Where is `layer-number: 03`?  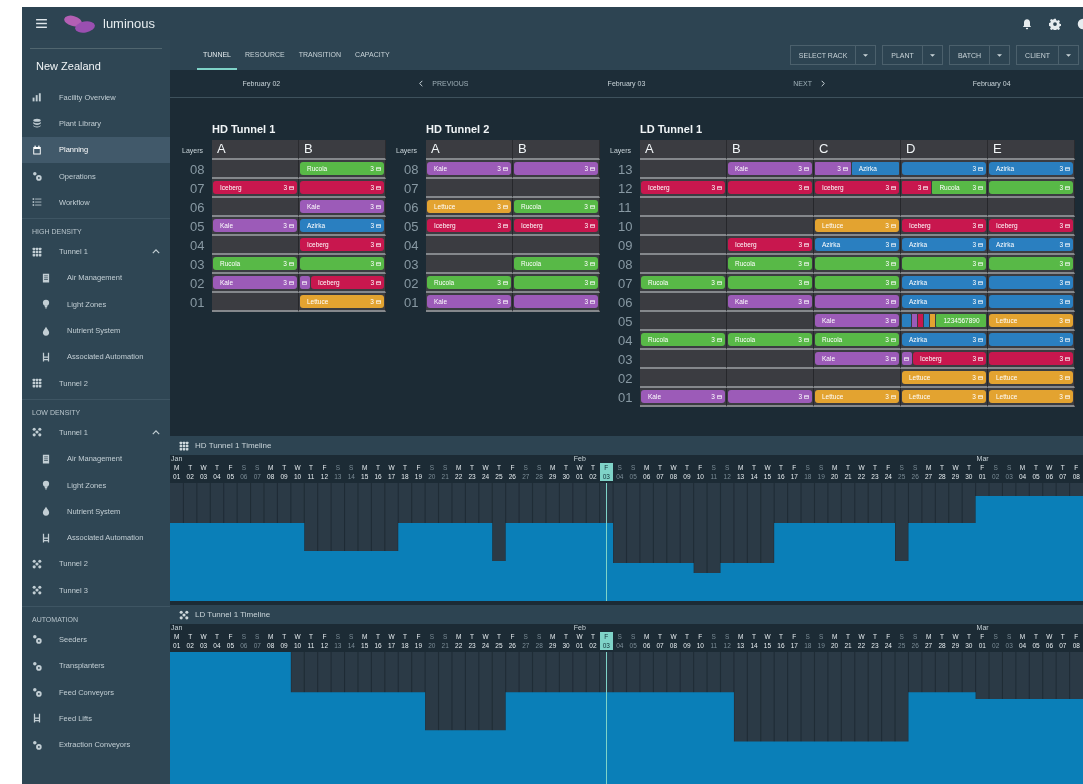 layer-number: 03 is located at coordinates (626, 360).